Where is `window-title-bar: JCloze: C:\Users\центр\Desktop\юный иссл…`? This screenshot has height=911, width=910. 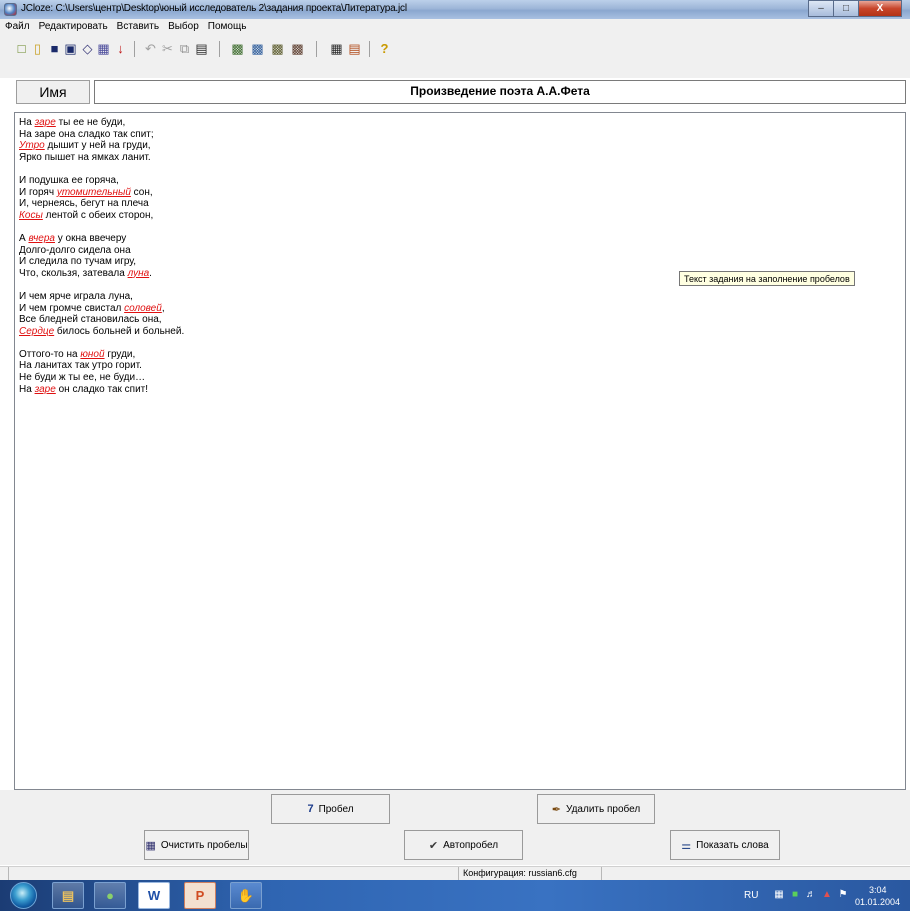
window-title-bar: JCloze: C:\Users\центр\Desktop\юный иссл… is located at coordinates (455, 9).